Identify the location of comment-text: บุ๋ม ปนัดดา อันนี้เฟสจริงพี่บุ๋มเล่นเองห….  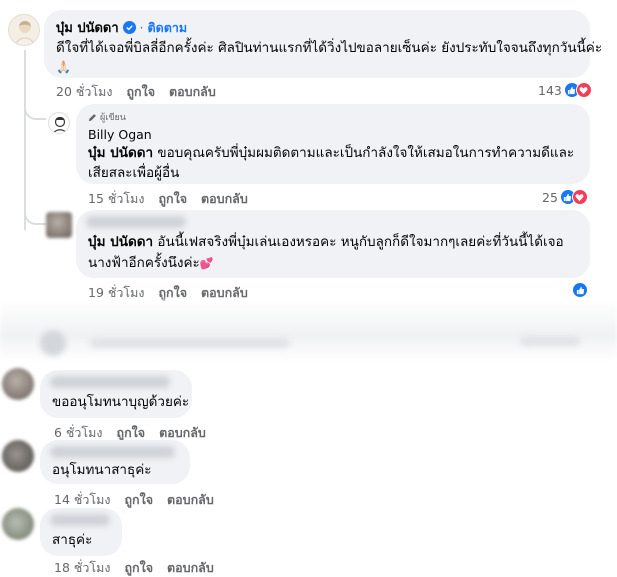
(334, 253).